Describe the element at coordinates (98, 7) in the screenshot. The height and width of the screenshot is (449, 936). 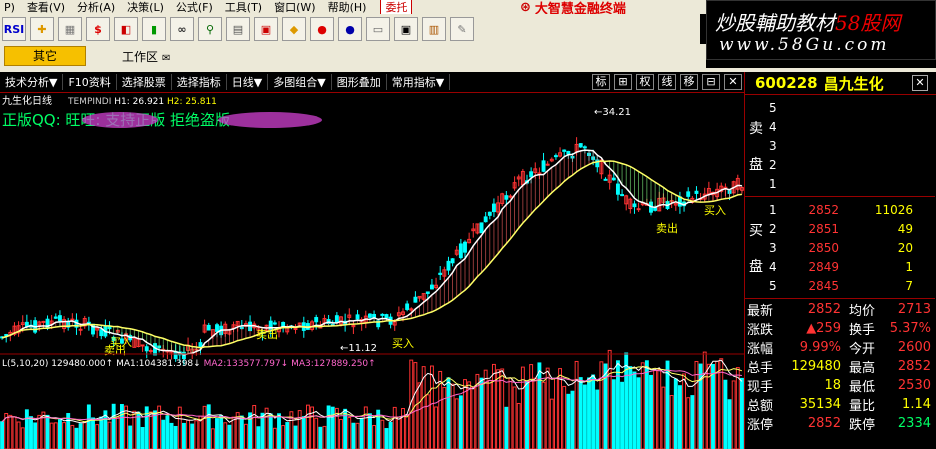
I see `menu-analysis: 分析(A)` at that location.